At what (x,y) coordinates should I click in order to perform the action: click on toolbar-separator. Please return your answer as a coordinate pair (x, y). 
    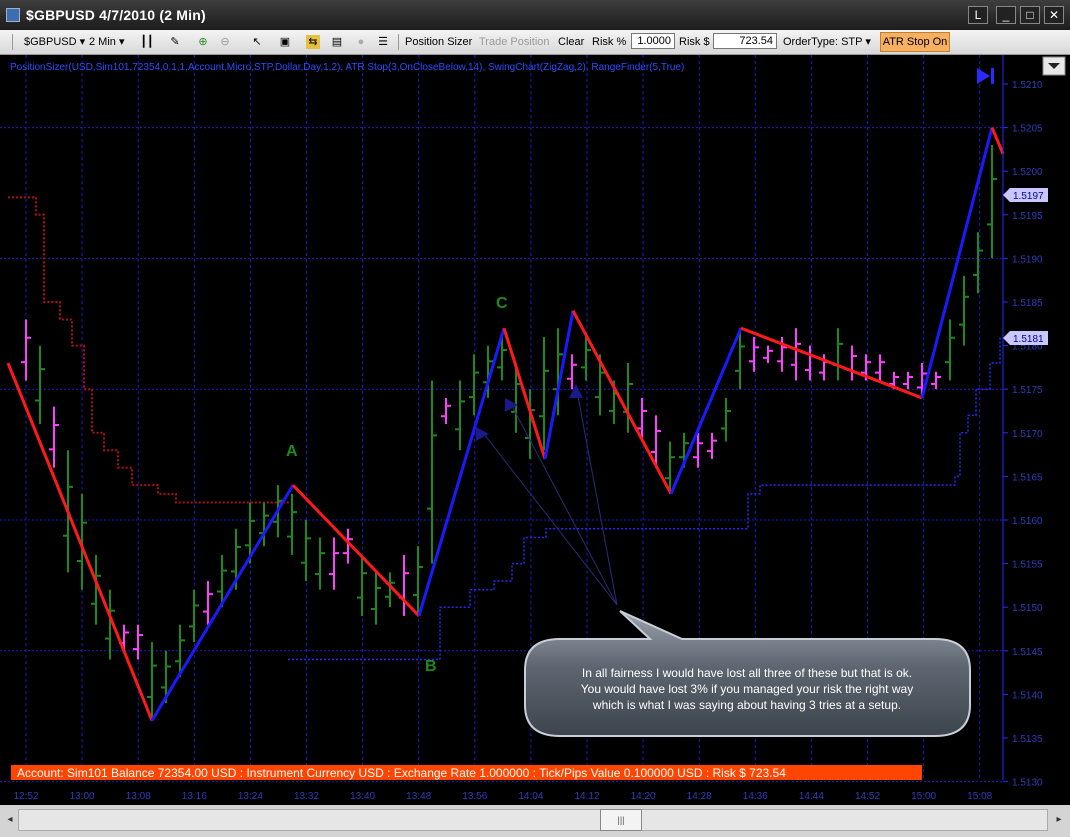
    Looking at the image, I should click on (398, 42).